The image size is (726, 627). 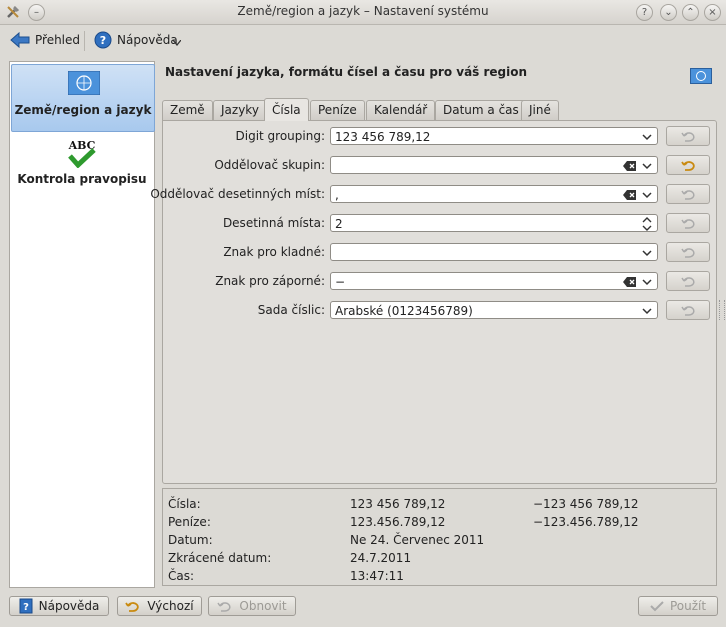 I want to click on digit-grouping-select: 123 456 789,12, so click(x=494, y=136).